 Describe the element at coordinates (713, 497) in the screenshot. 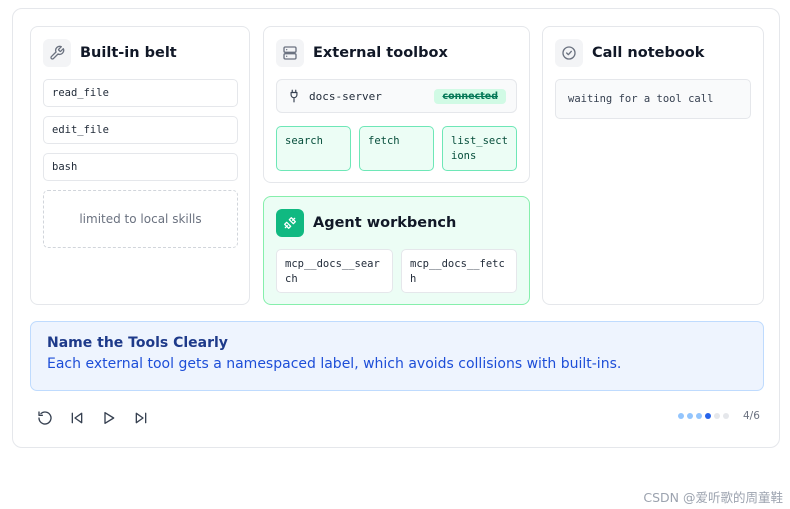

I see `watermark: CSDN @爱听歌的周童鞋` at that location.